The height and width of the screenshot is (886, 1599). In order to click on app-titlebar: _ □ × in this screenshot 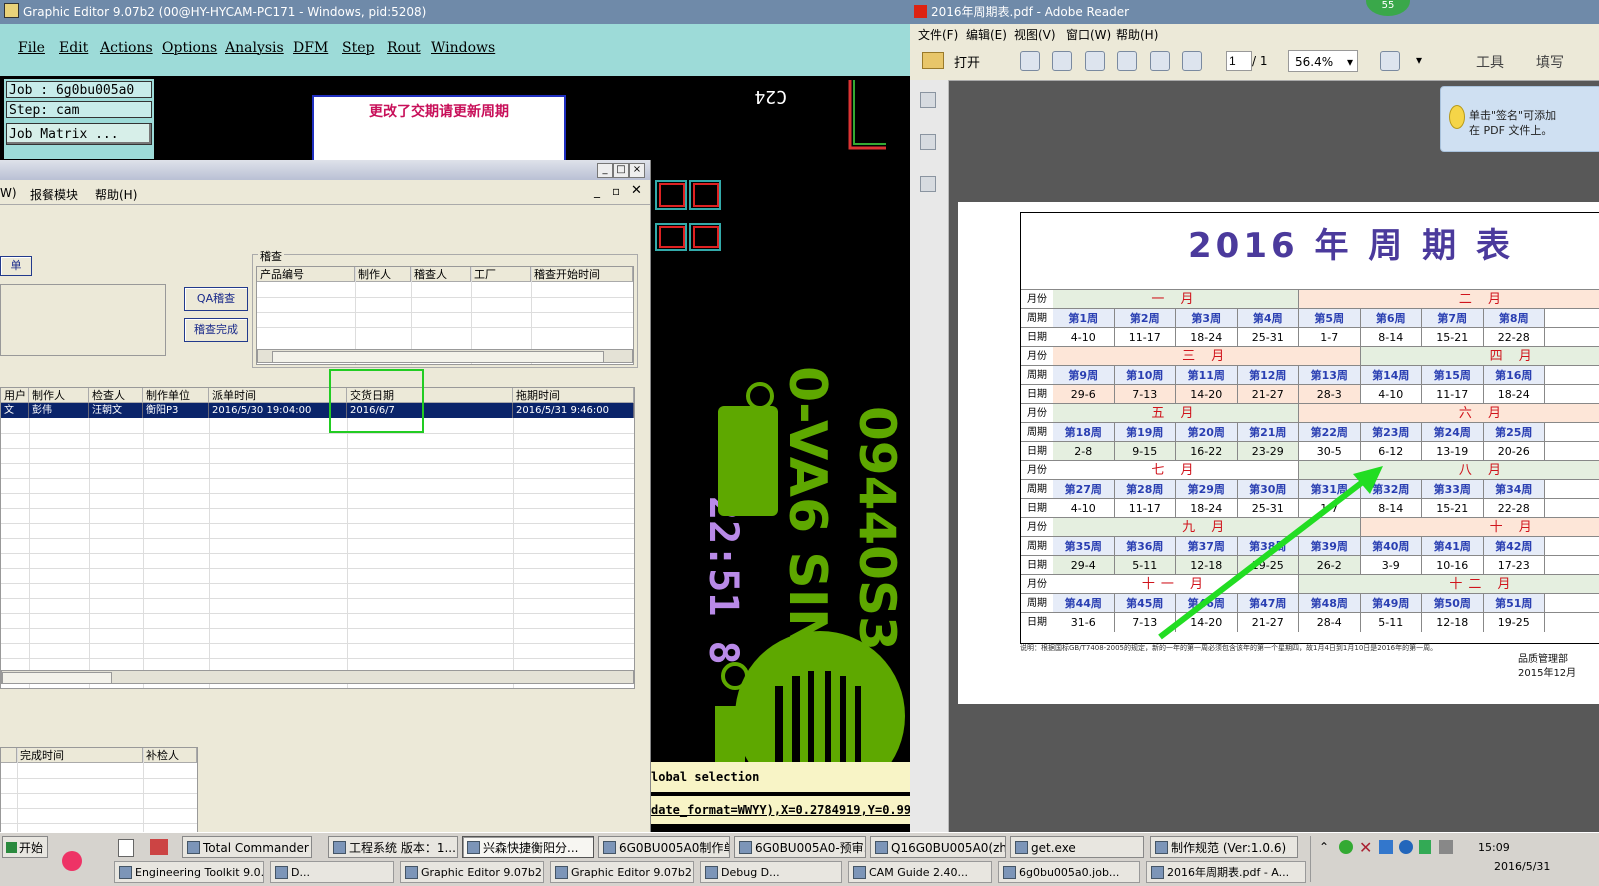, I will do `click(325, 170)`.